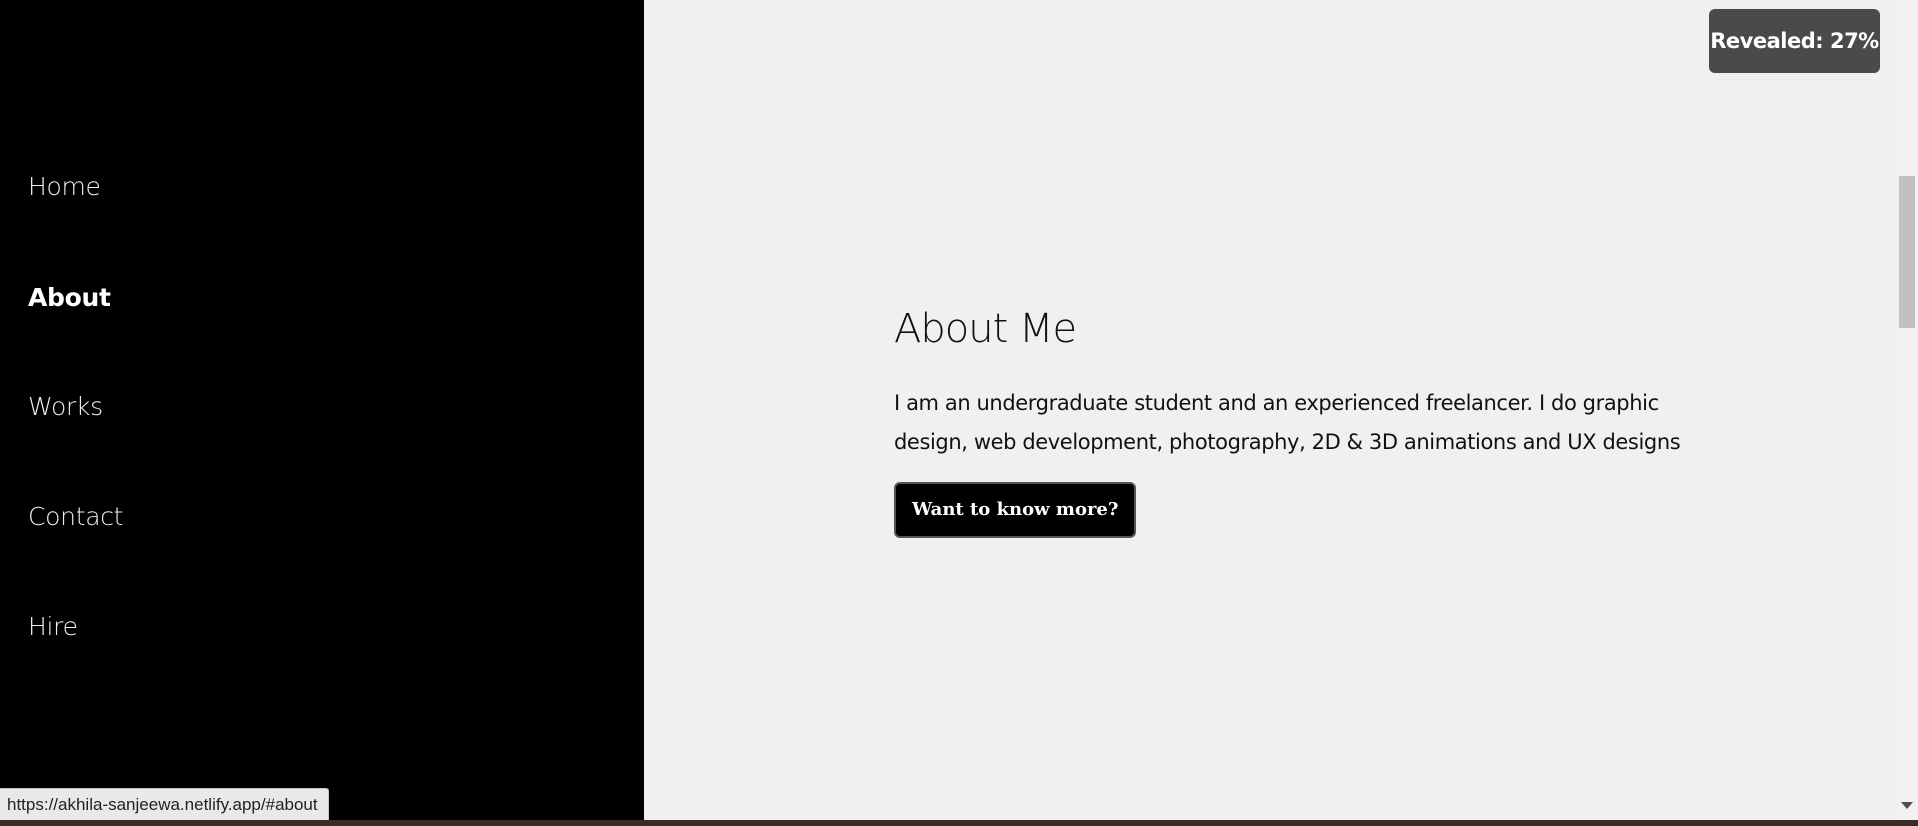  I want to click on scrollbar-thumb, so click(1907, 252).